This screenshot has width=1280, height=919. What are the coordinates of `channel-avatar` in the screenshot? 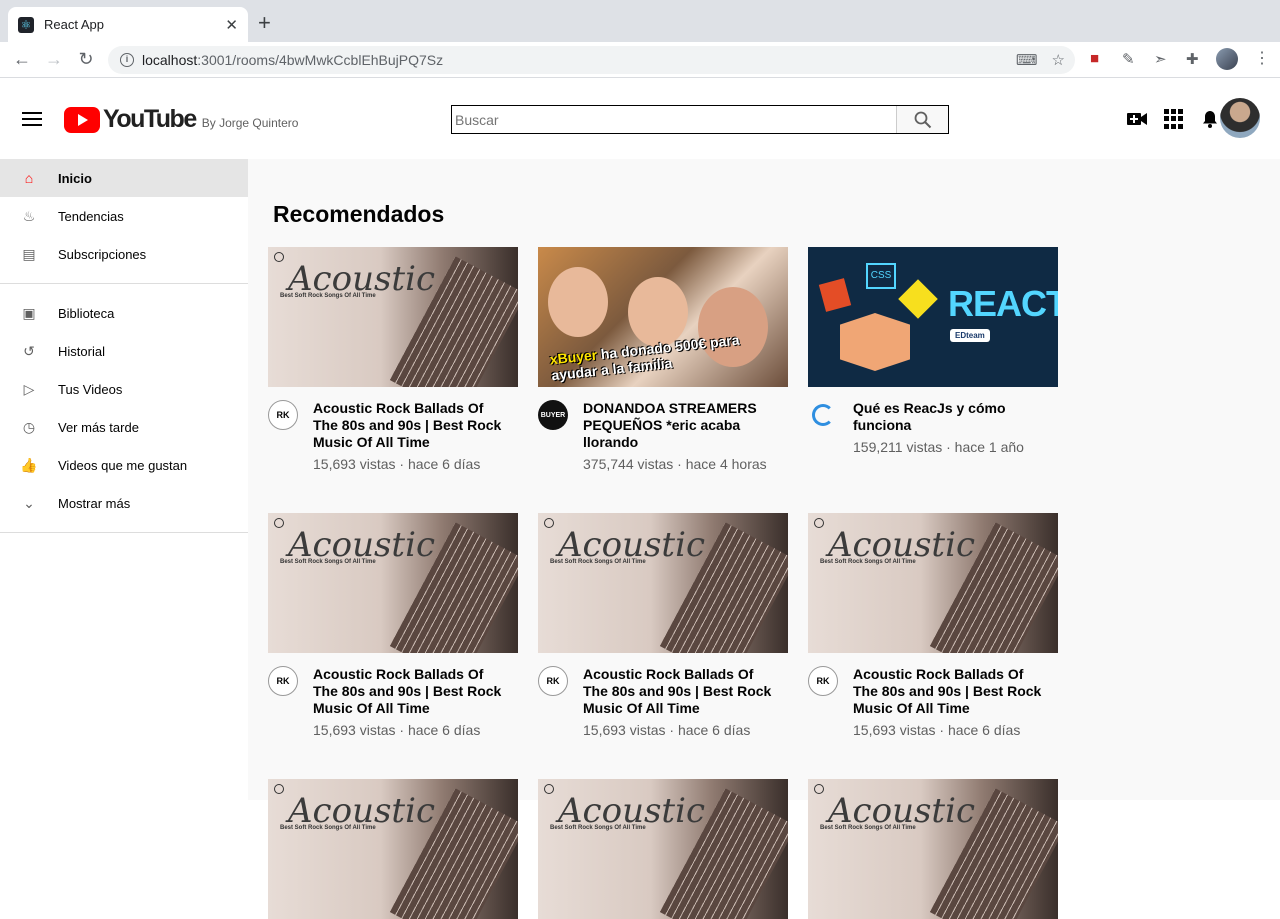 It's located at (823, 415).